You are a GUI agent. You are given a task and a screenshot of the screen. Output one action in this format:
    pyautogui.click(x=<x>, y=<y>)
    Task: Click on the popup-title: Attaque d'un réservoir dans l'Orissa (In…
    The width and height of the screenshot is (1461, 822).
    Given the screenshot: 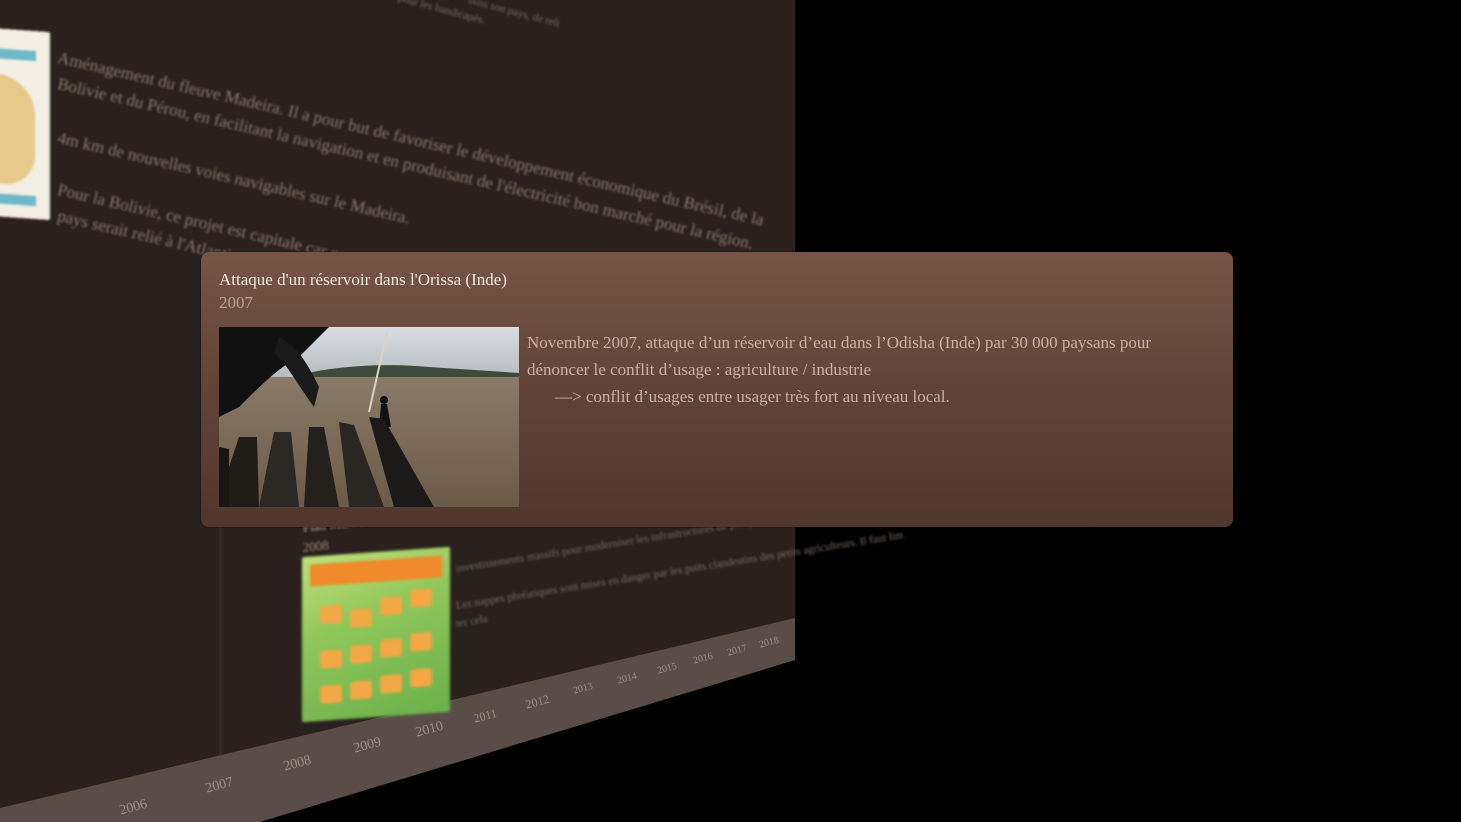 What is the action you would take?
    pyautogui.click(x=363, y=279)
    